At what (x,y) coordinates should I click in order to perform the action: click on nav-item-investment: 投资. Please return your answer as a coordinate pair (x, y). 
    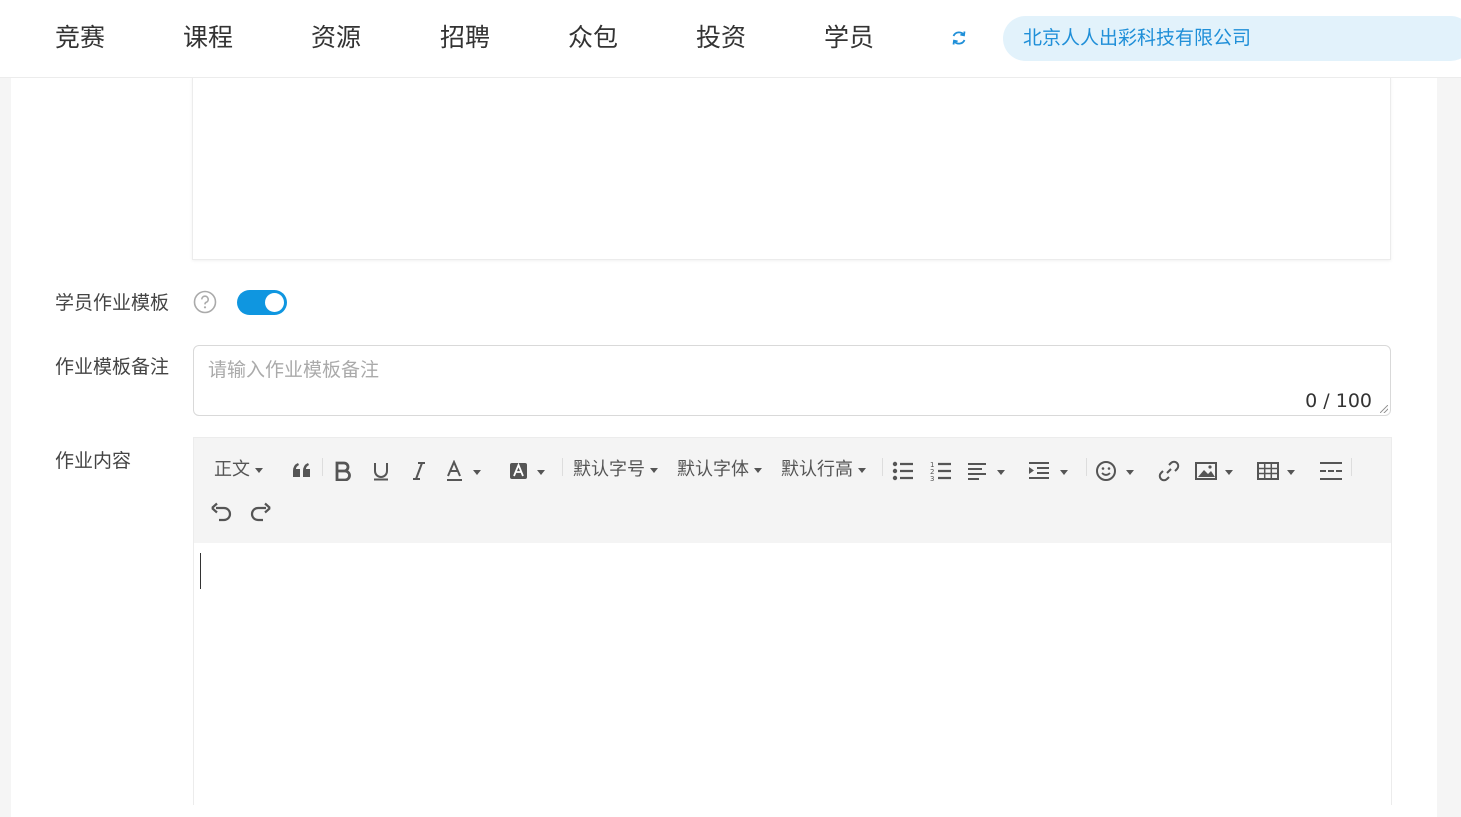
    Looking at the image, I should click on (721, 38).